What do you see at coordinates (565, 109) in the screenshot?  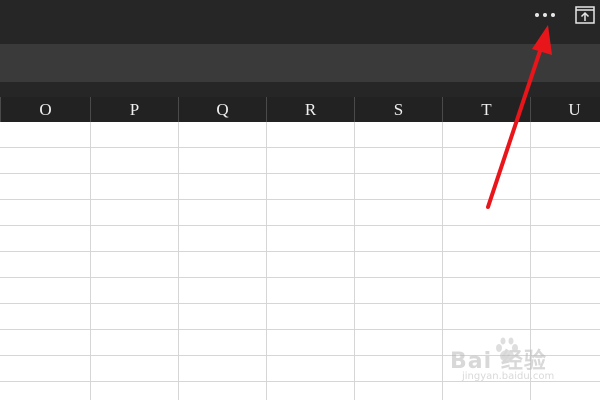 I see `column-header-u: U` at bounding box center [565, 109].